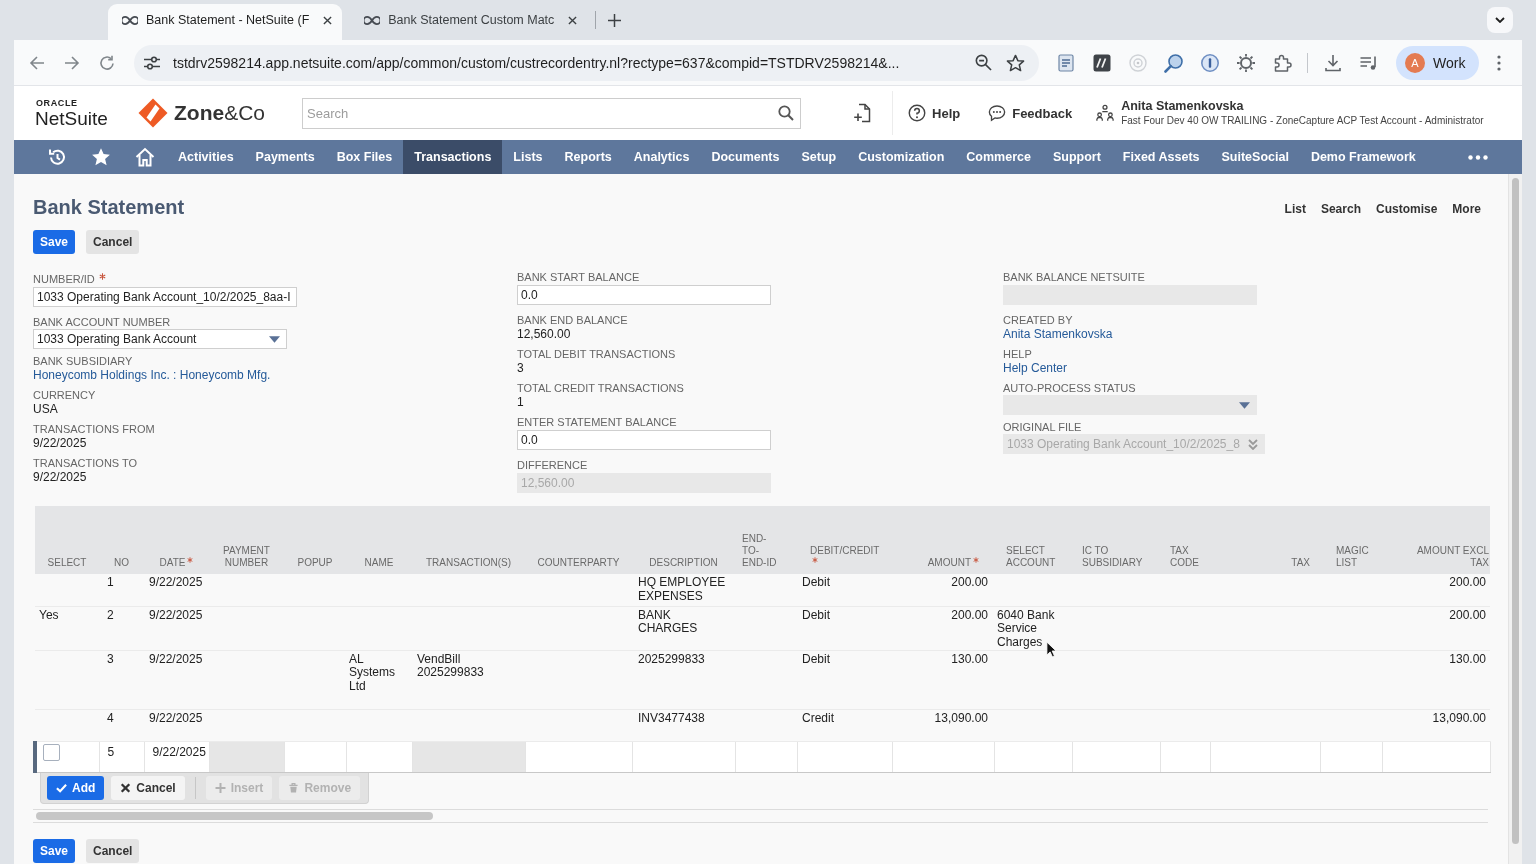 This screenshot has width=1536, height=864. Describe the element at coordinates (1035, 368) in the screenshot. I see `field-link: Help Center` at that location.